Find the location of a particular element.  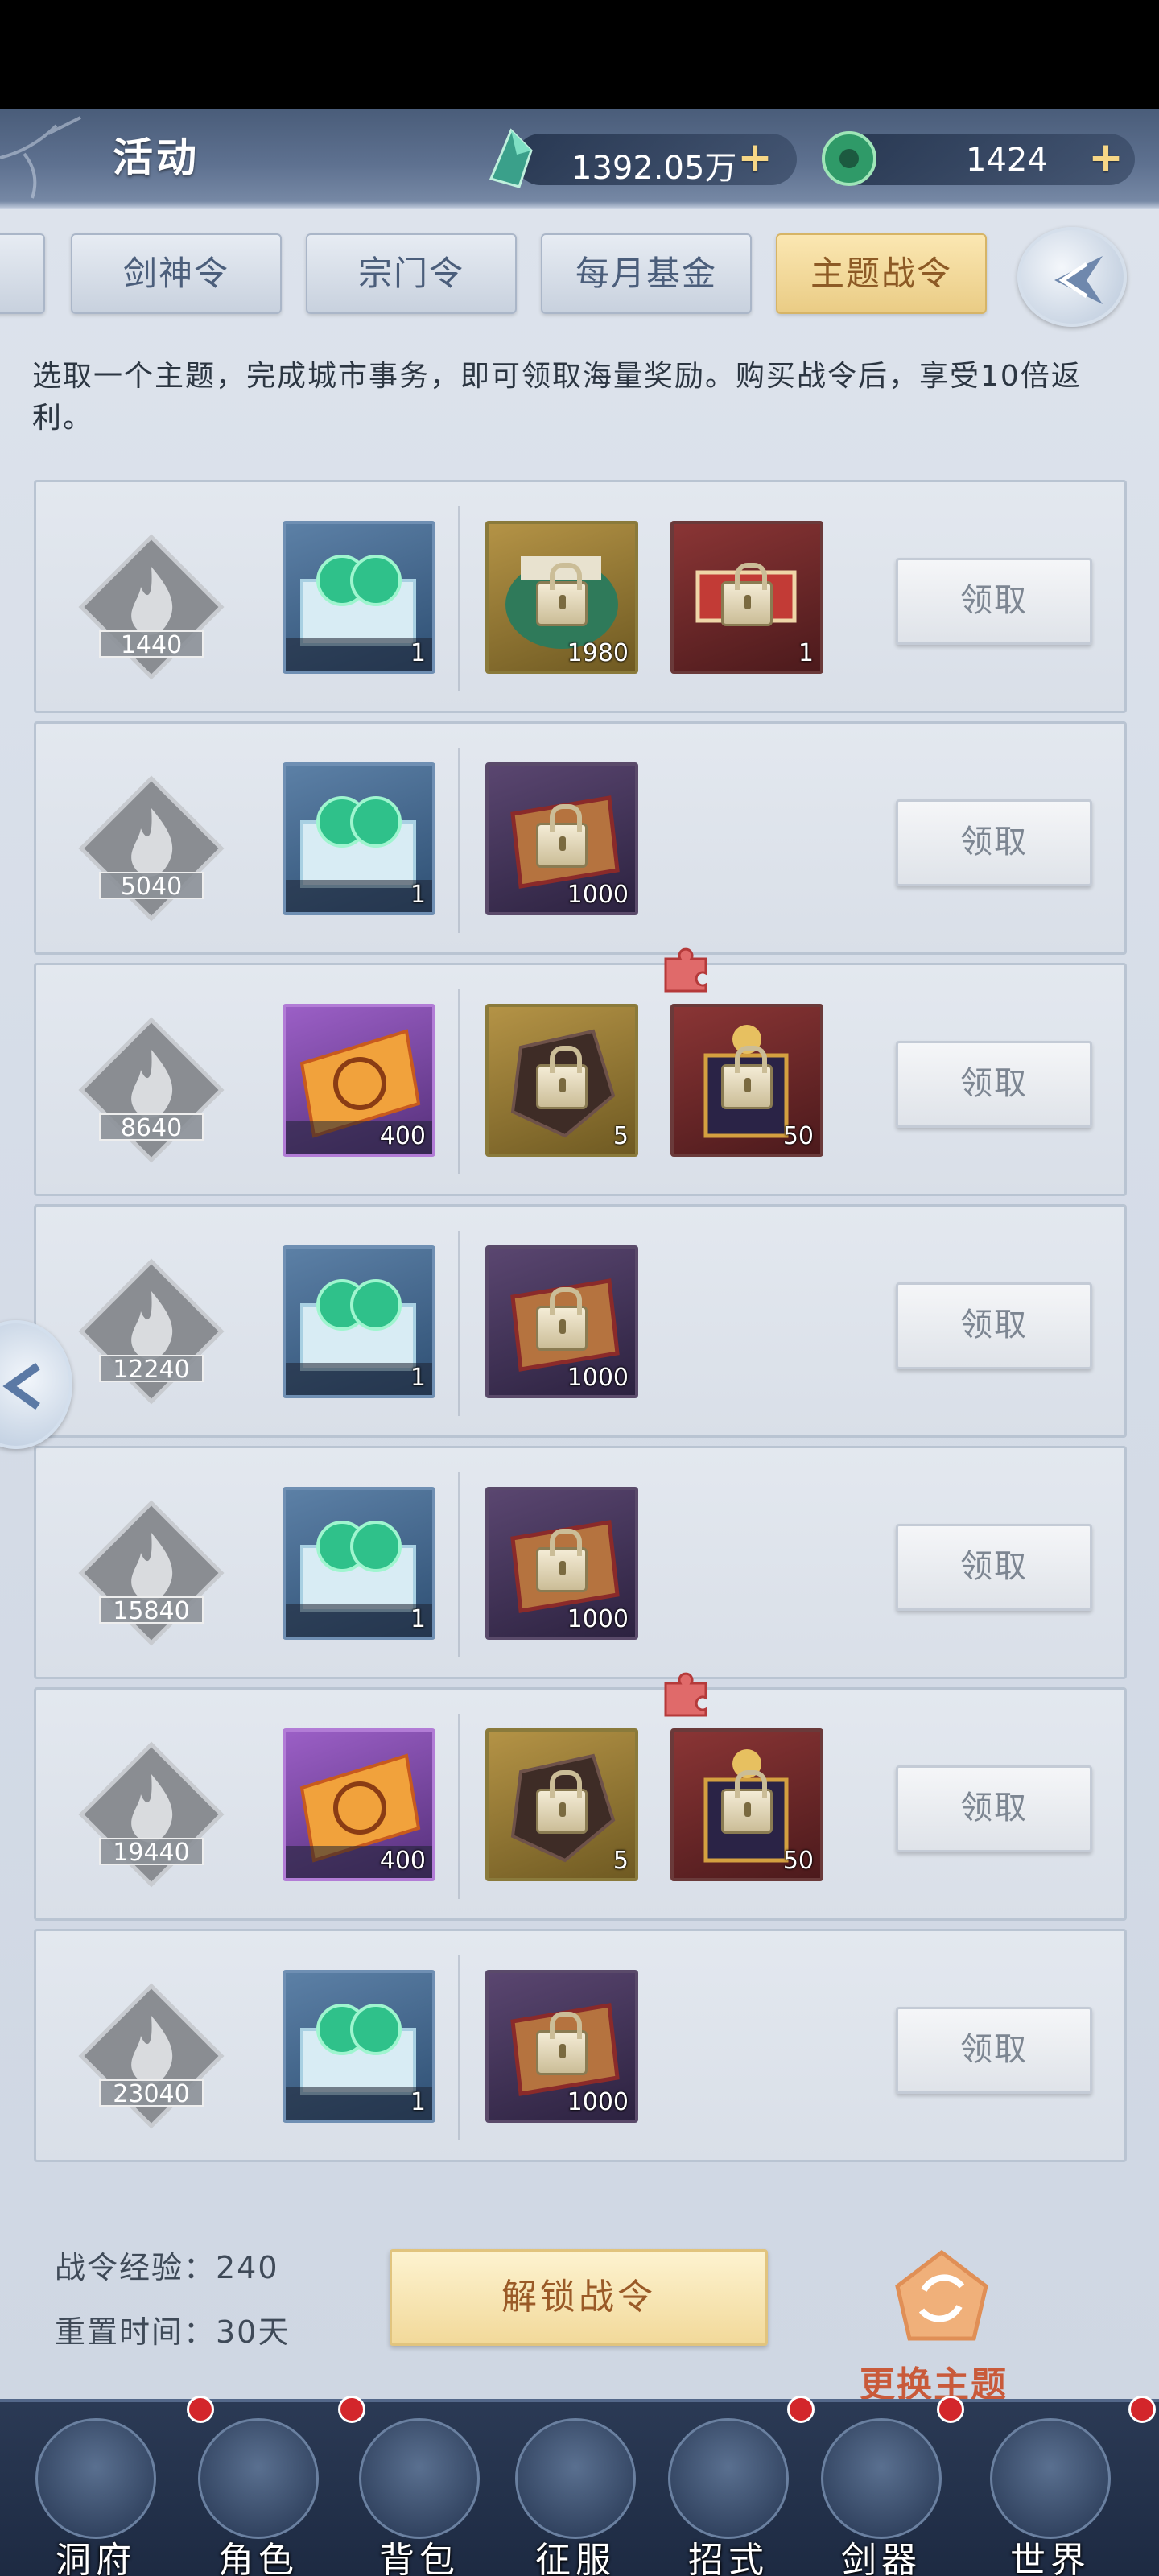

pass-exp-label: 战令经验：240 is located at coordinates (167, 2267).